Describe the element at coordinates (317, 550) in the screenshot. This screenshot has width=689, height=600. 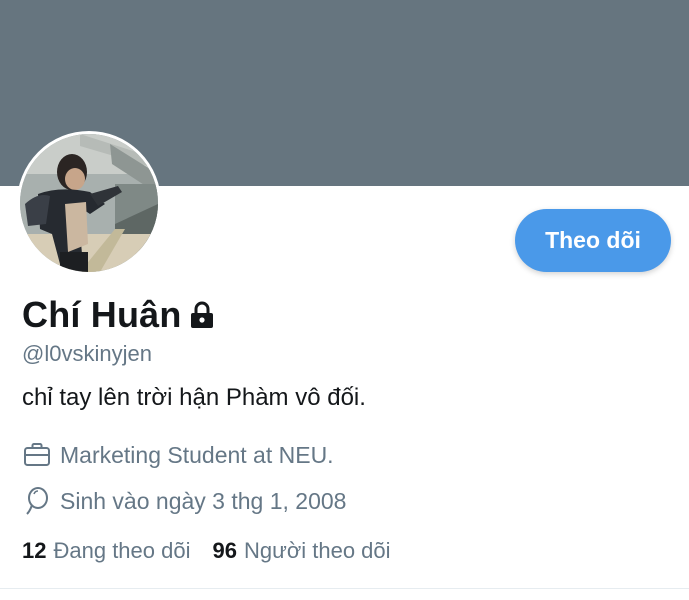
I see `followers-label: Người theo dõi` at that location.